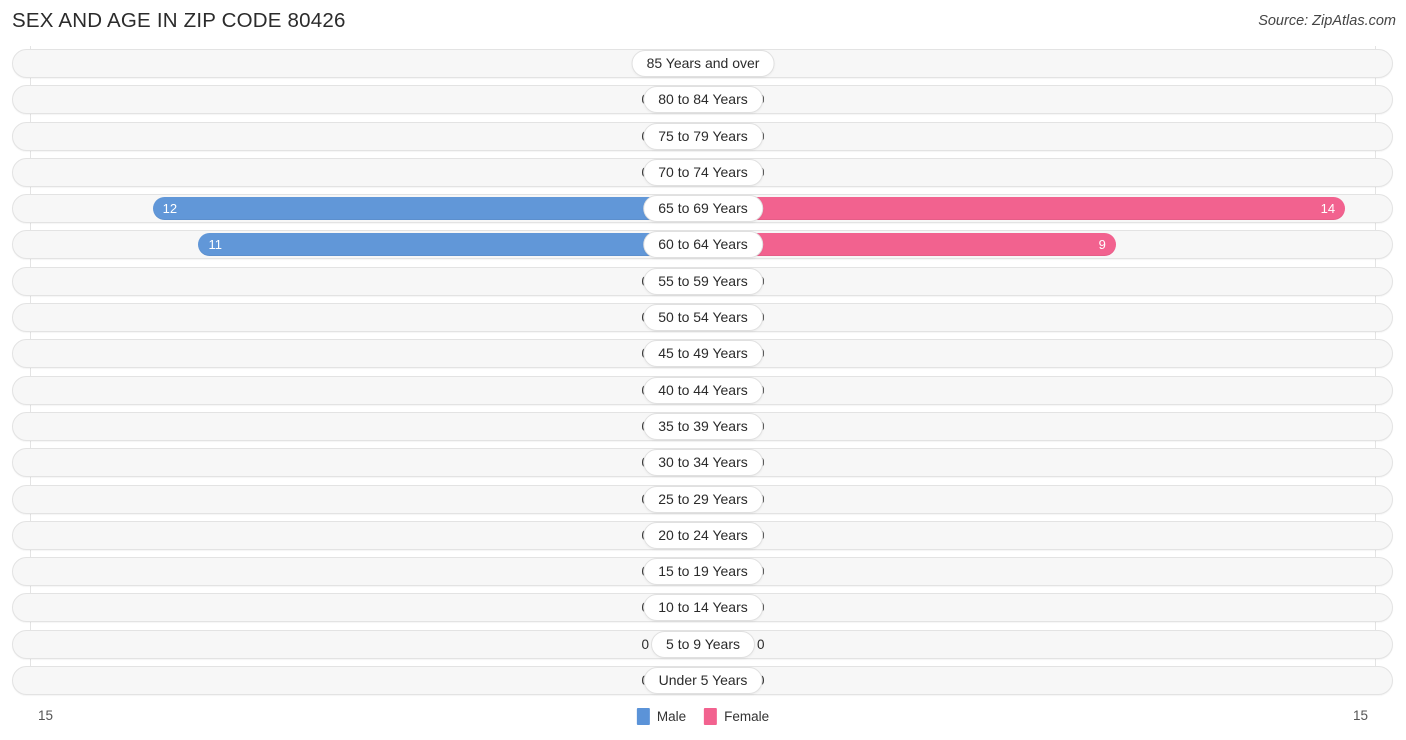 The height and width of the screenshot is (740, 1406). I want to click on chart-row: 11 9 60 to 64 Years, so click(703, 245).